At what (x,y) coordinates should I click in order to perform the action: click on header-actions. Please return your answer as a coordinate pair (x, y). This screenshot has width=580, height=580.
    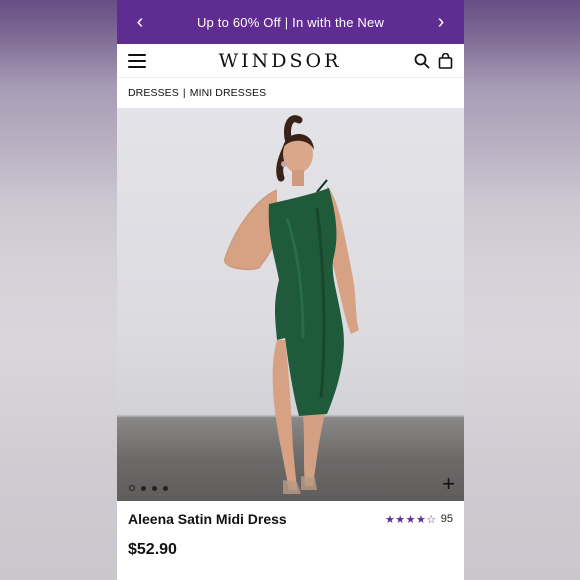
    Looking at the image, I should click on (433, 60).